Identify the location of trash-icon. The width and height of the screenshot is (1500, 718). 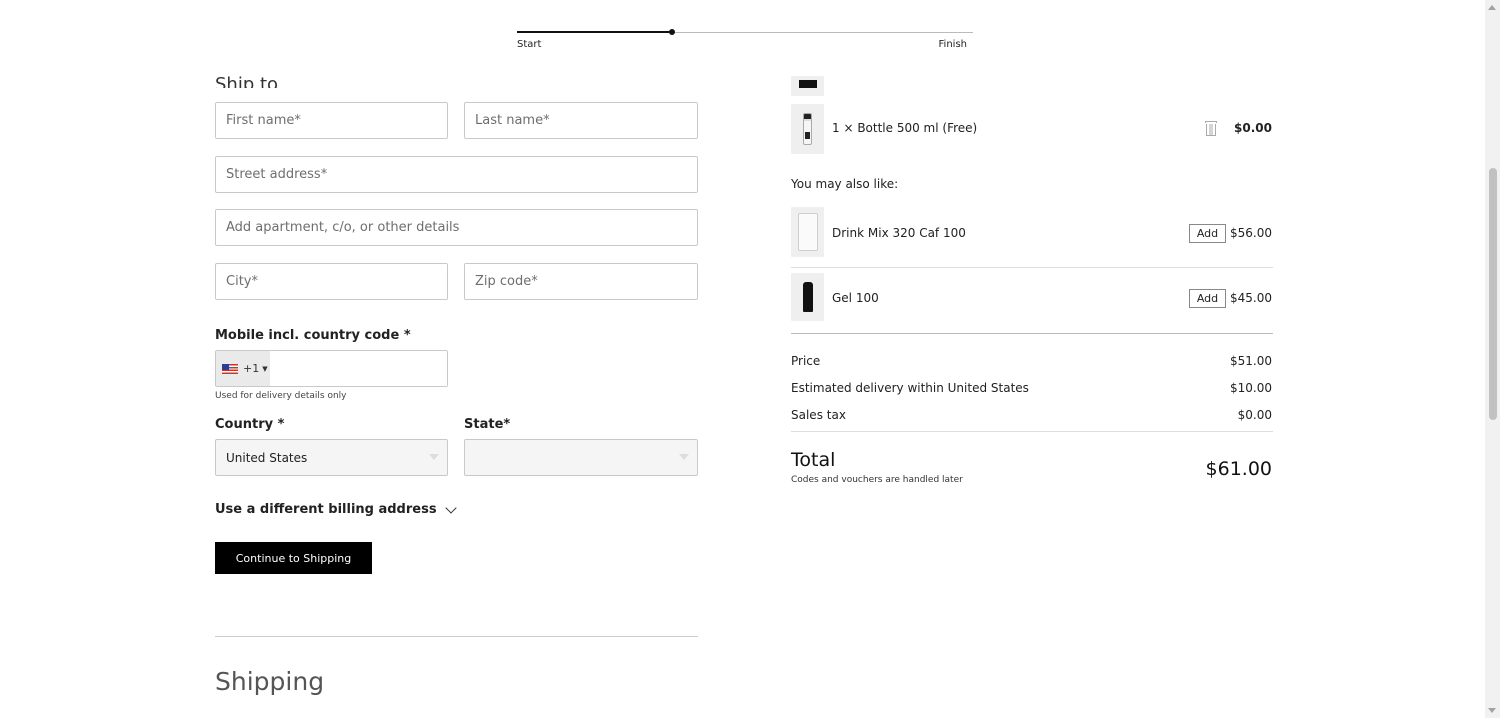
(1211, 128).